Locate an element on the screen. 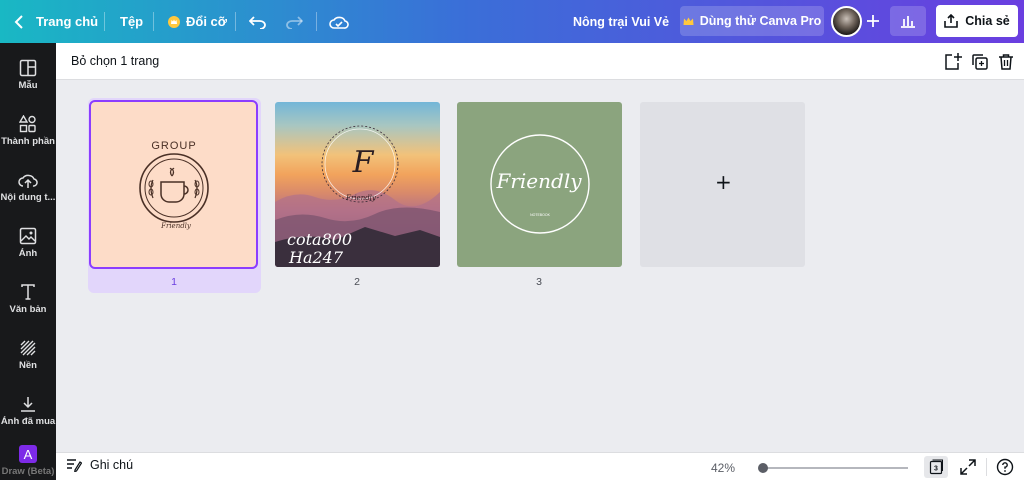 This screenshot has width=1024, height=480. sidebar-item-label: Draw (Beta) is located at coordinates (28, 471).